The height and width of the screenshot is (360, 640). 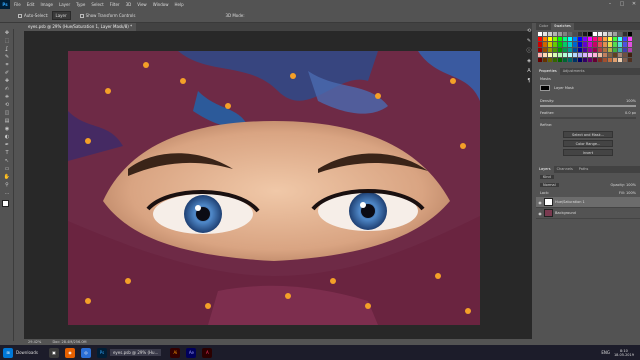 What do you see at coordinates (588, 214) in the screenshot?
I see `layer-row: ◉ Background` at bounding box center [588, 214].